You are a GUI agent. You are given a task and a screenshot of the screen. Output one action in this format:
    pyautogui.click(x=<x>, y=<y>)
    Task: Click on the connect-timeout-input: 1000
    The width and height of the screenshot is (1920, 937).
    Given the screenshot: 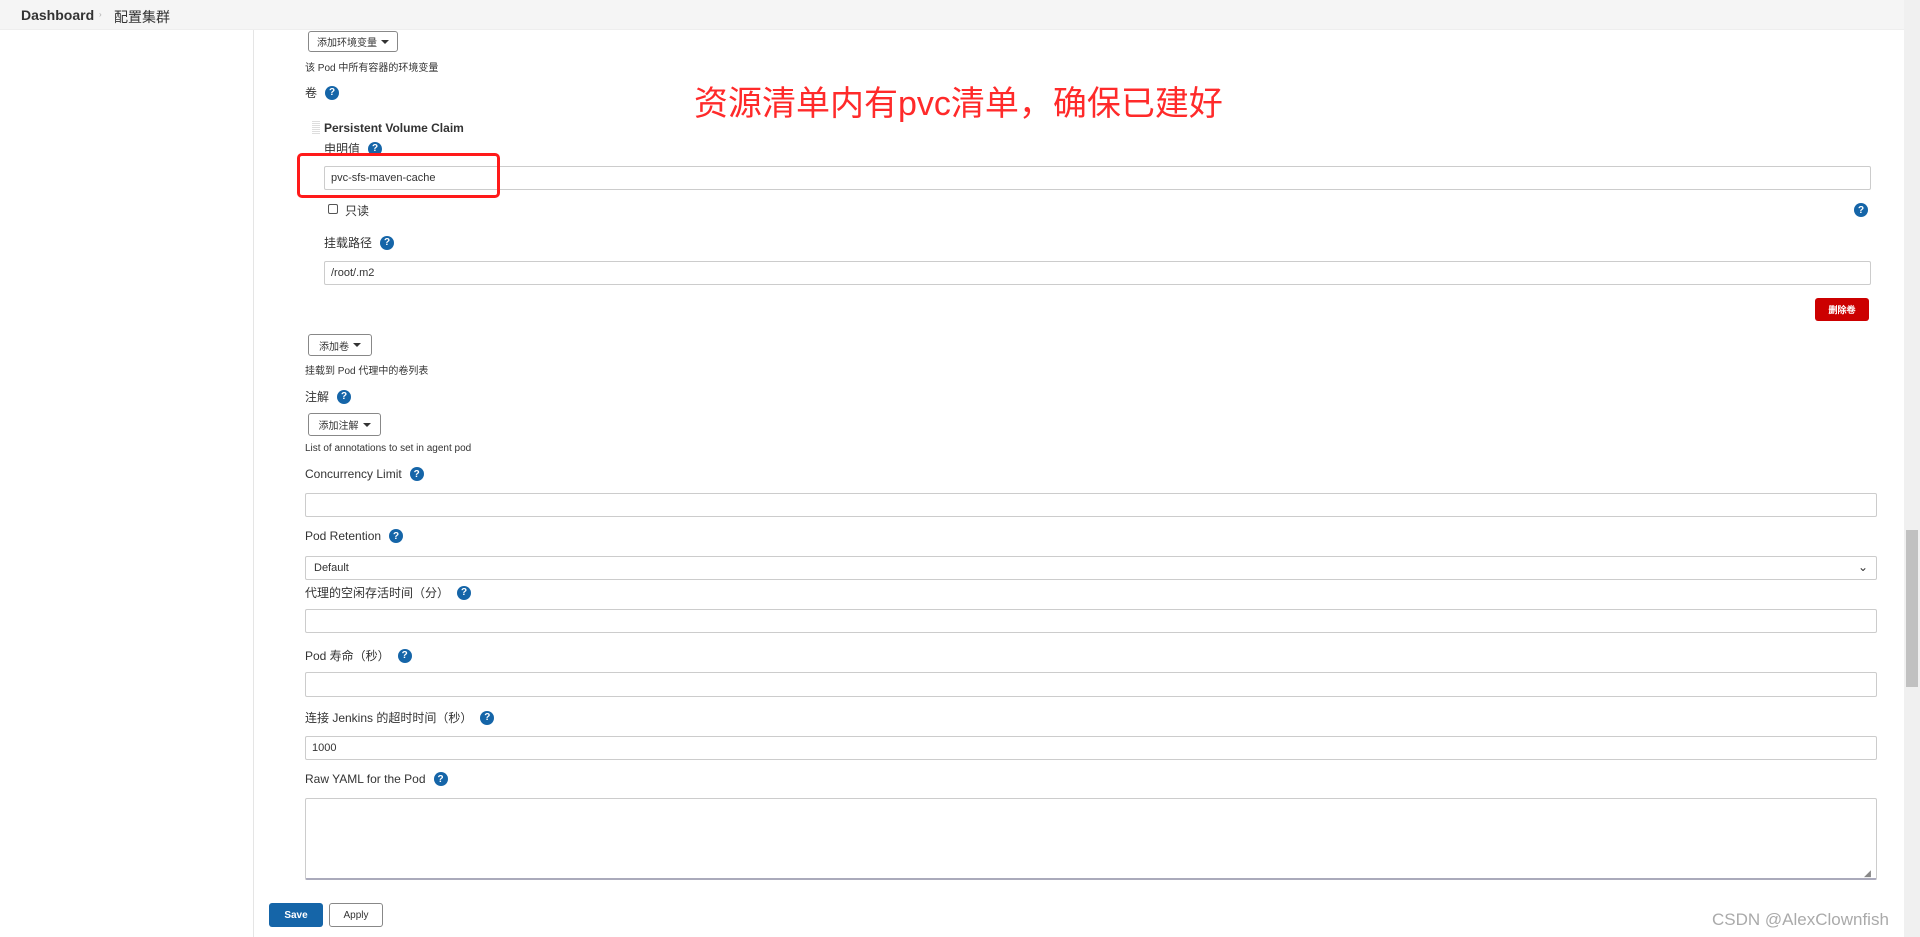 What is the action you would take?
    pyautogui.click(x=1091, y=748)
    